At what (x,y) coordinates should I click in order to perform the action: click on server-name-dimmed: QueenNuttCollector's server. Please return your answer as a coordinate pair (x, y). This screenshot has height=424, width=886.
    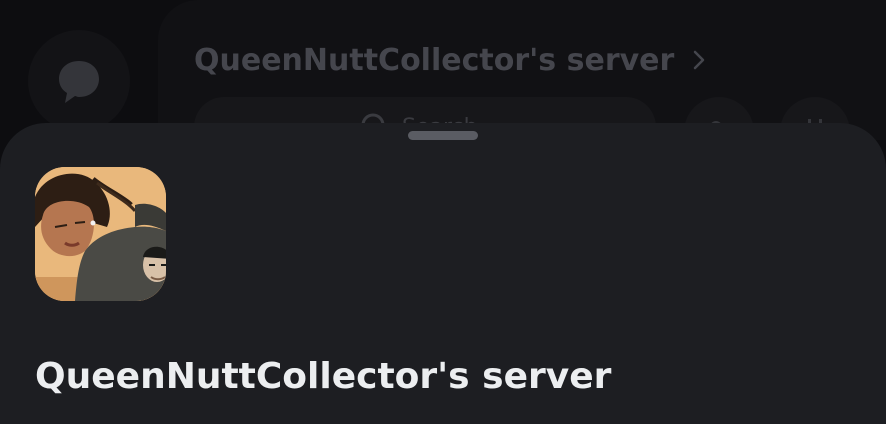
    Looking at the image, I should click on (434, 60).